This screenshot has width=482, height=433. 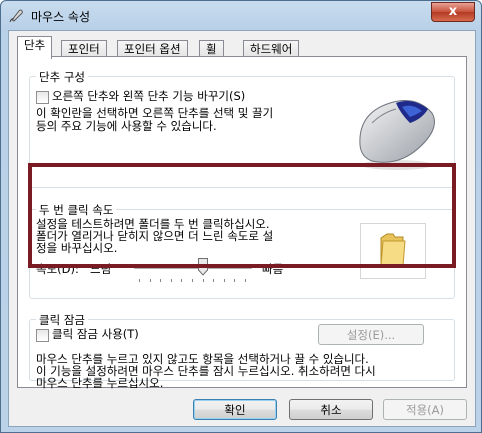 What do you see at coordinates (95, 334) in the screenshot?
I see `click-lock-label: 클릭 잠금 사용(T)` at bounding box center [95, 334].